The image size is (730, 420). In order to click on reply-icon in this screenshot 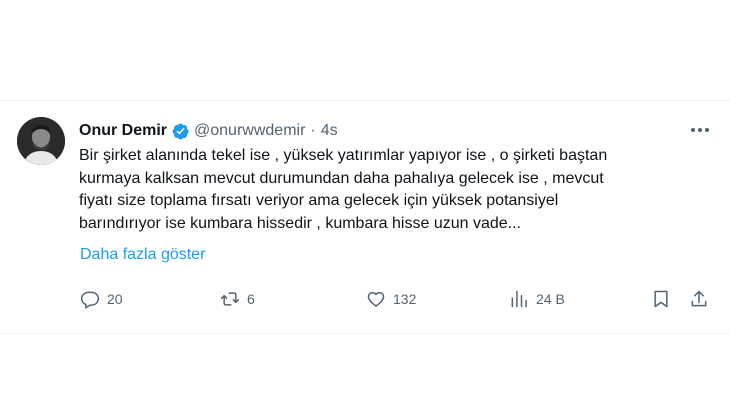, I will do `click(90, 300)`.